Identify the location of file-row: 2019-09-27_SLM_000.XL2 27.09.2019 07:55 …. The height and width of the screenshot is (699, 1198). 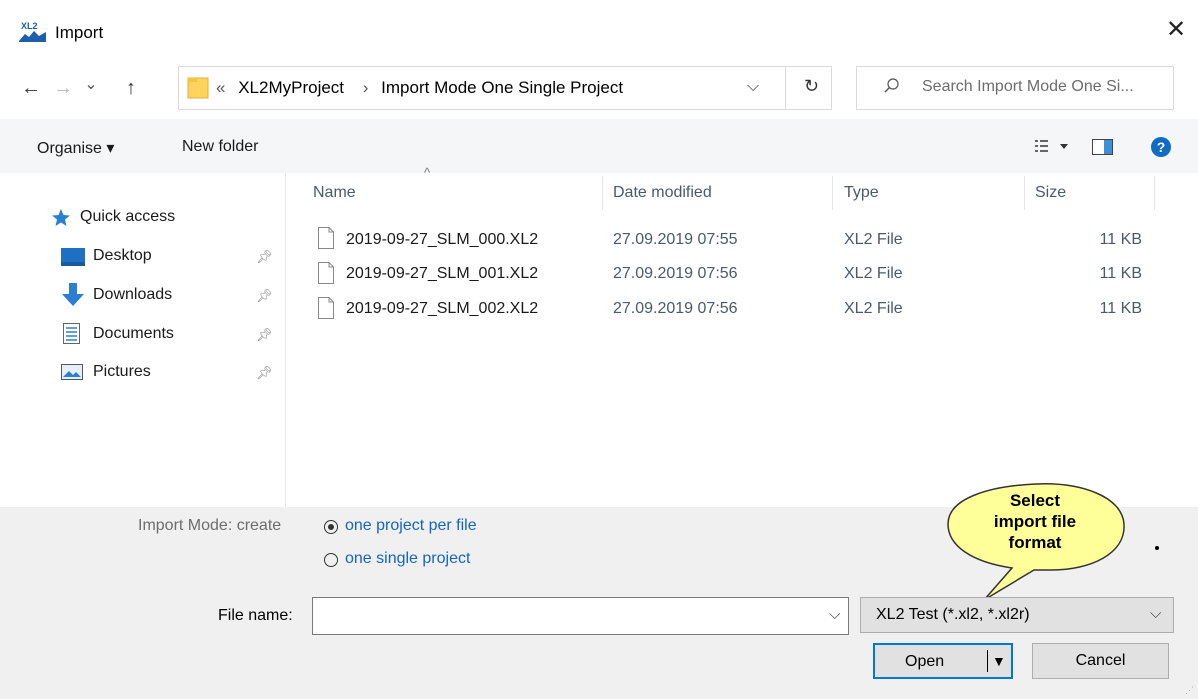
(730, 240).